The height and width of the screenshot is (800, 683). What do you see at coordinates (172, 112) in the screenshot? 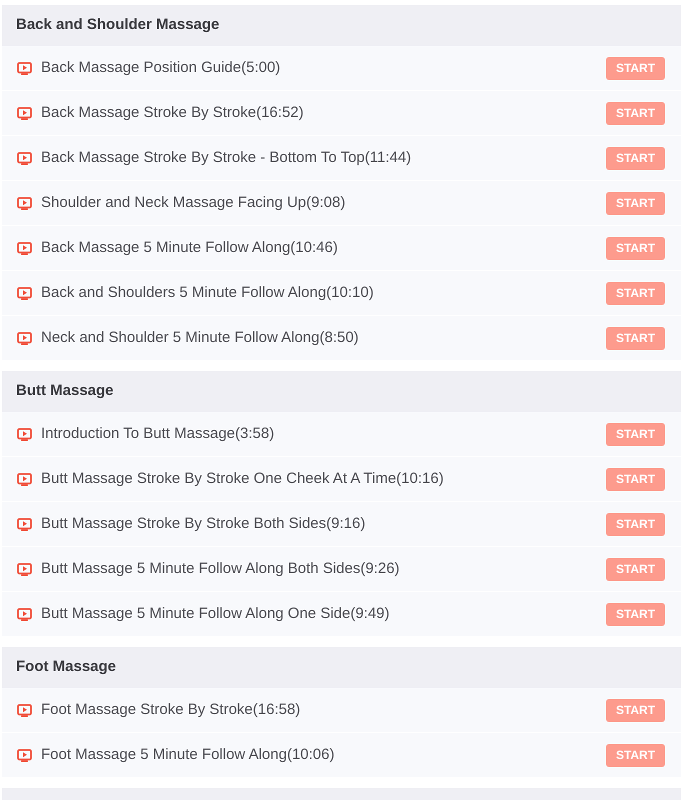
I see `lesson-title: Back Massage Stroke By Stroke(16:52)` at bounding box center [172, 112].